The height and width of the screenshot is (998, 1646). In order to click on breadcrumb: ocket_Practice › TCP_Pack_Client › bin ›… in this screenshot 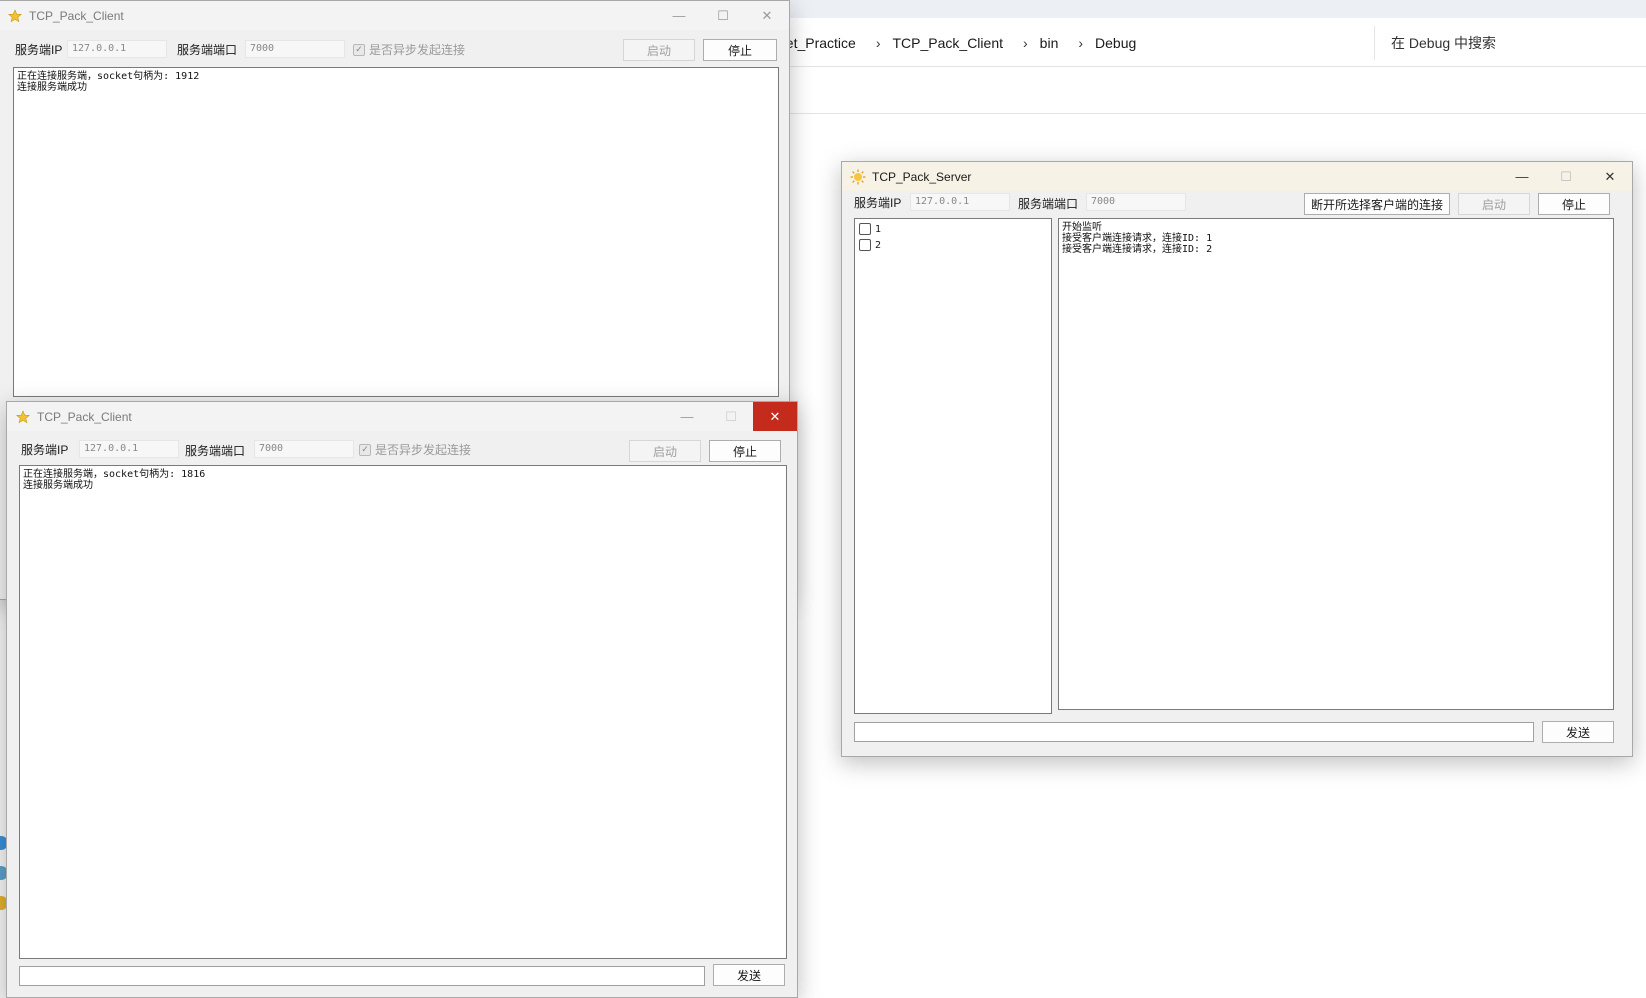, I will do `click(1060, 43)`.